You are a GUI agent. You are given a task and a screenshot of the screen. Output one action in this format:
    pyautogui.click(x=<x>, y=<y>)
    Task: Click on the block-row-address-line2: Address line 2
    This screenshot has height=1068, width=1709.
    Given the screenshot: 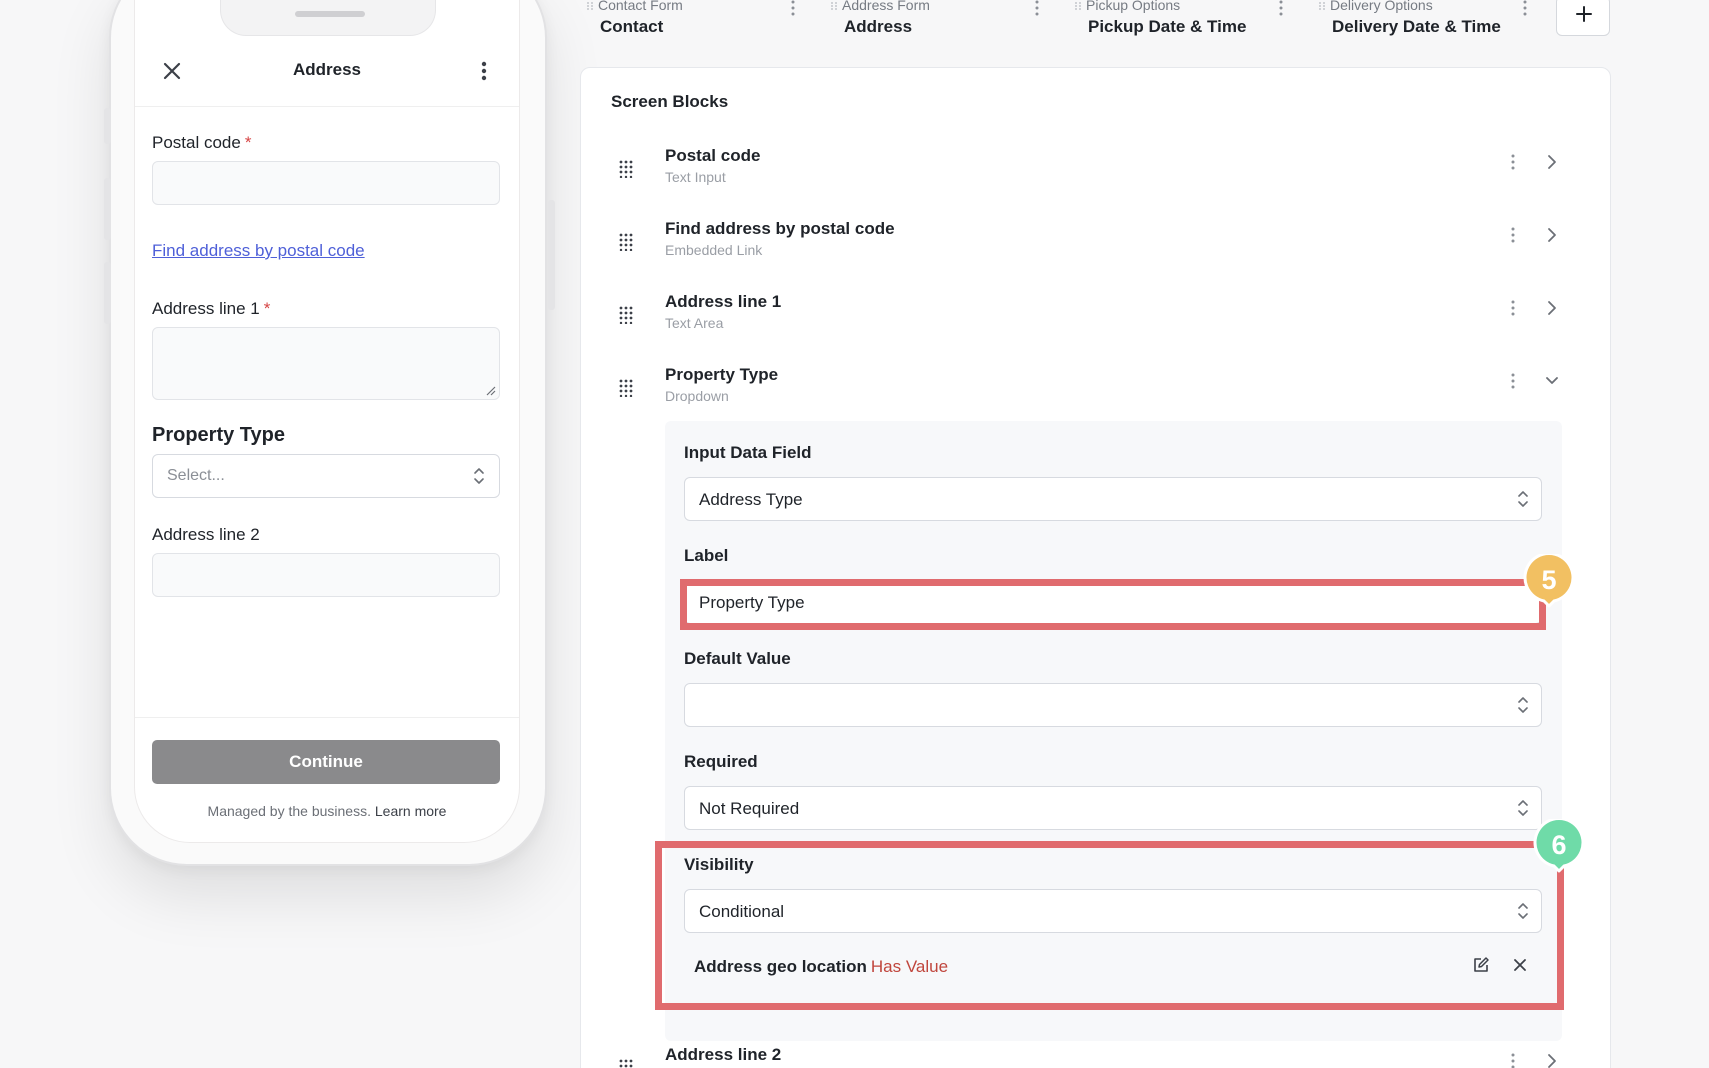 What is the action you would take?
    pyautogui.click(x=1095, y=1055)
    